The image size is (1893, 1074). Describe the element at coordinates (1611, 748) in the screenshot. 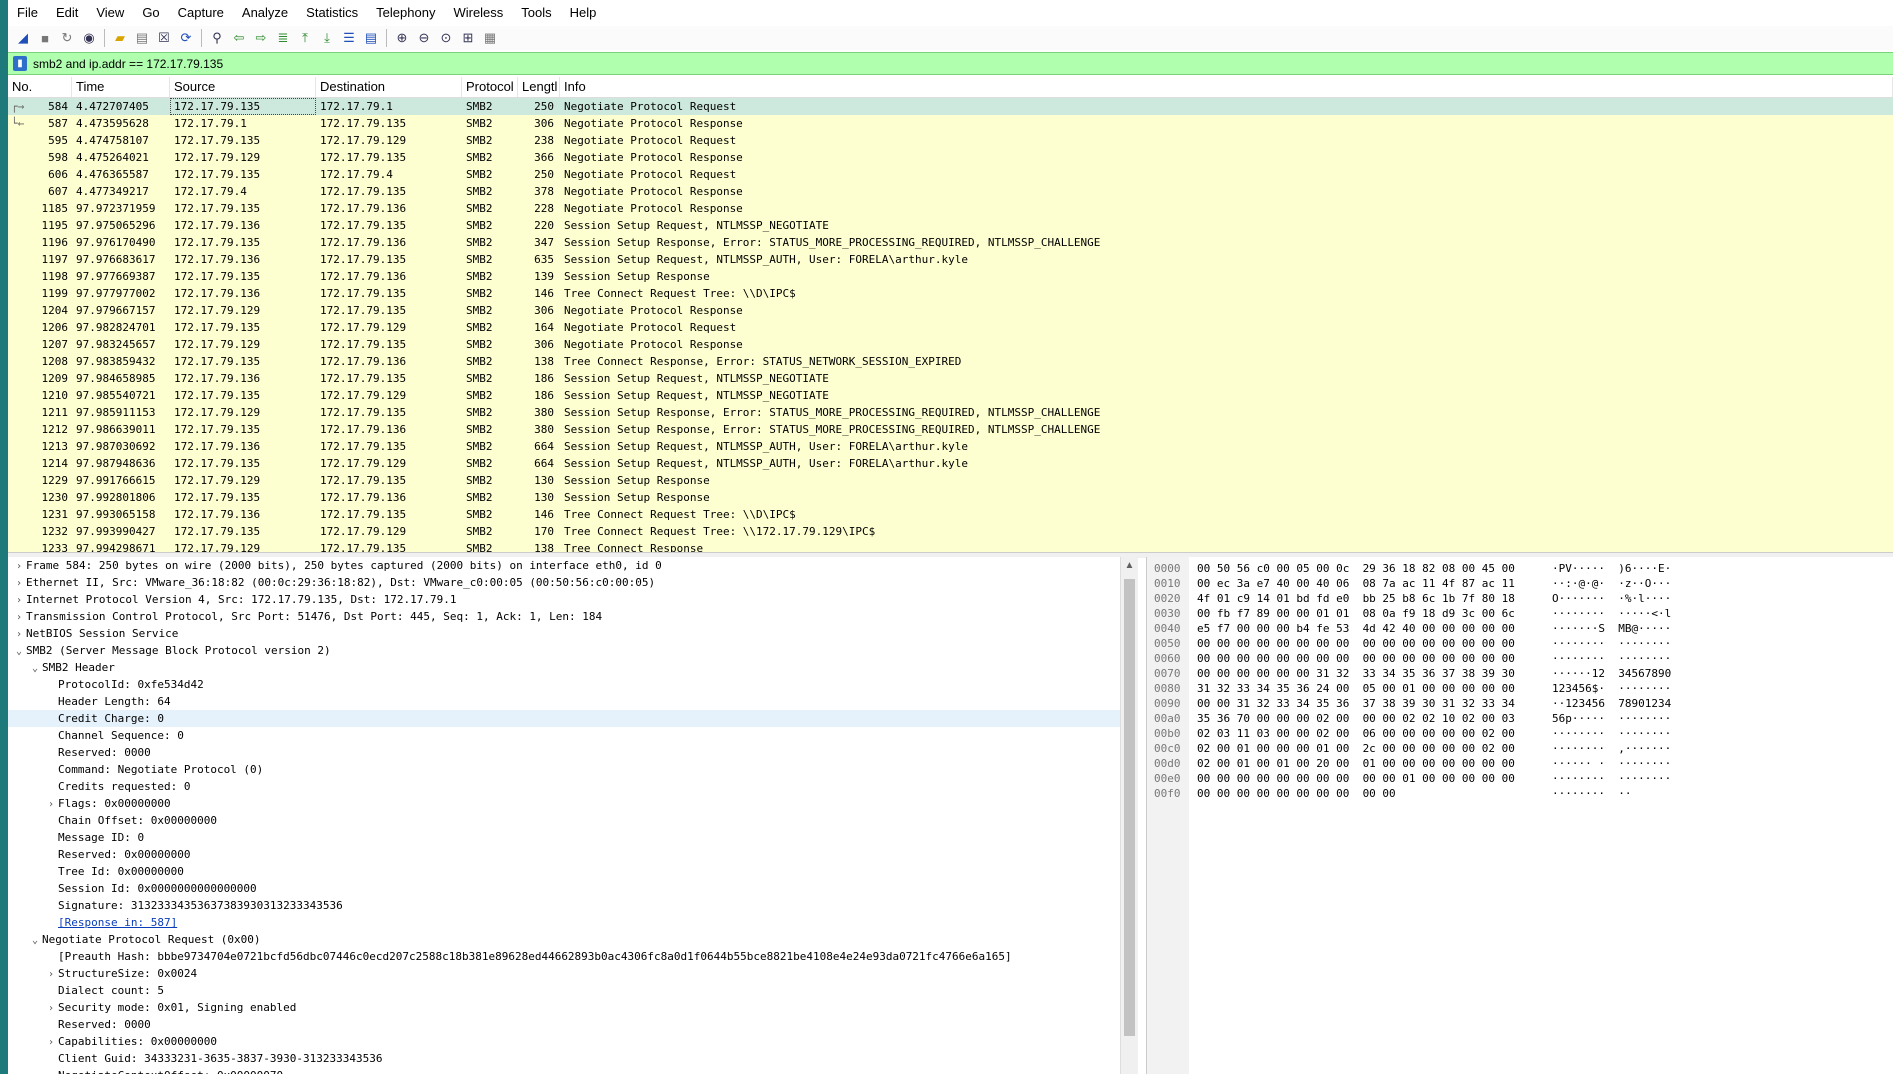

I see `bytes-ascii: ········ ,·······` at that location.